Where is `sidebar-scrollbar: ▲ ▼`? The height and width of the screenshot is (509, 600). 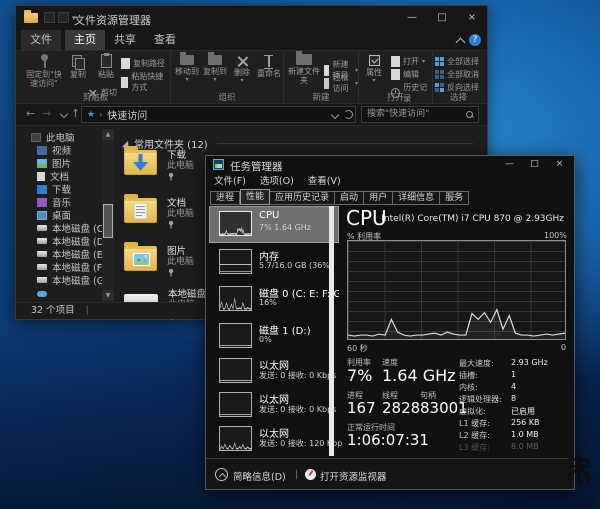 sidebar-scrollbar: ▲ ▼ is located at coordinates (108, 215).